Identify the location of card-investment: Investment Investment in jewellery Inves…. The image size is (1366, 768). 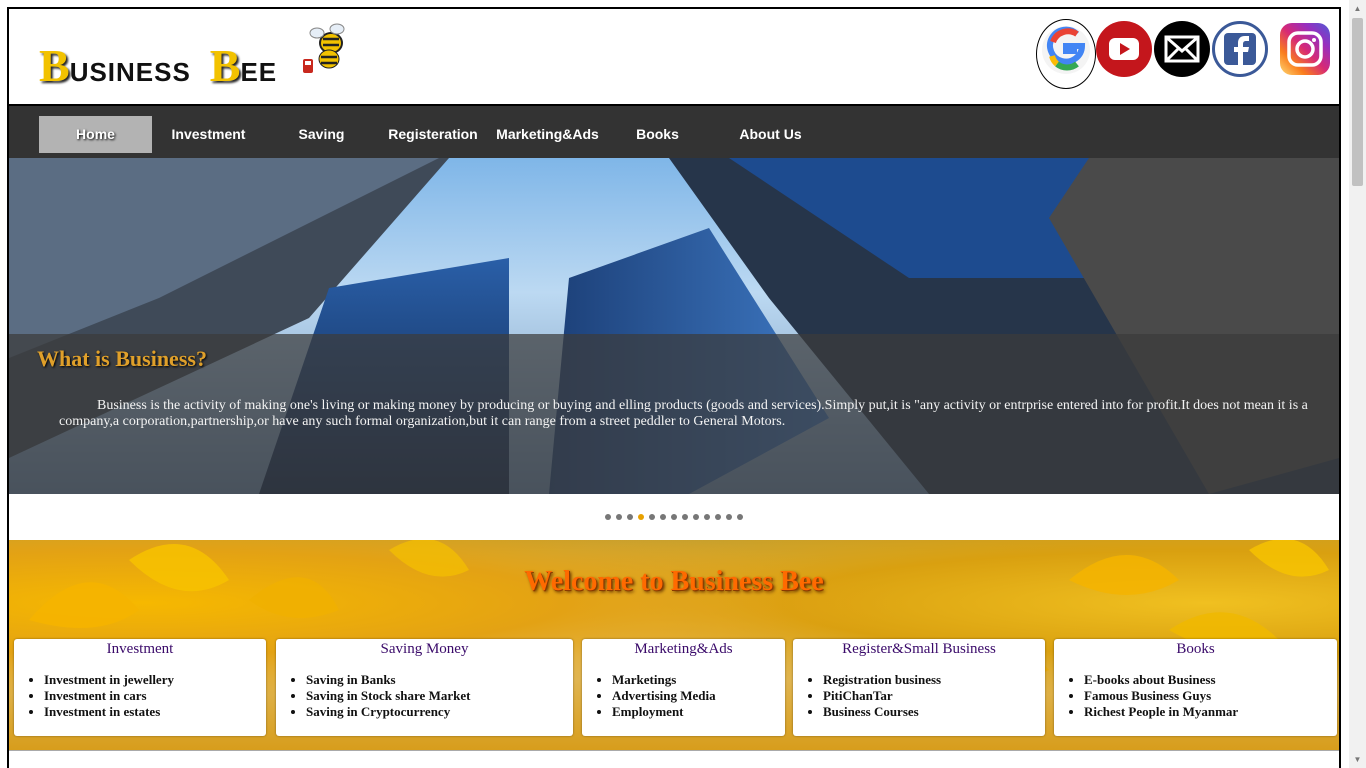
(140, 687).